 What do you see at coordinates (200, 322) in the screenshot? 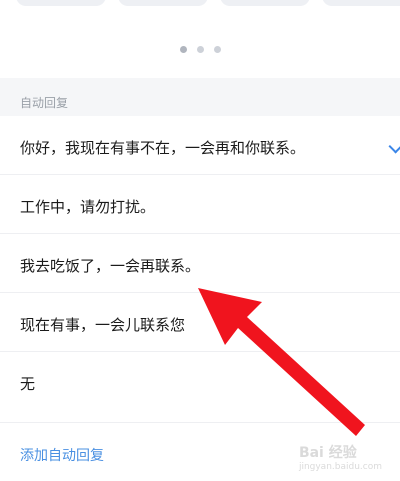
I see `auto-reply-option-4: 现在有事，一会儿联系您` at bounding box center [200, 322].